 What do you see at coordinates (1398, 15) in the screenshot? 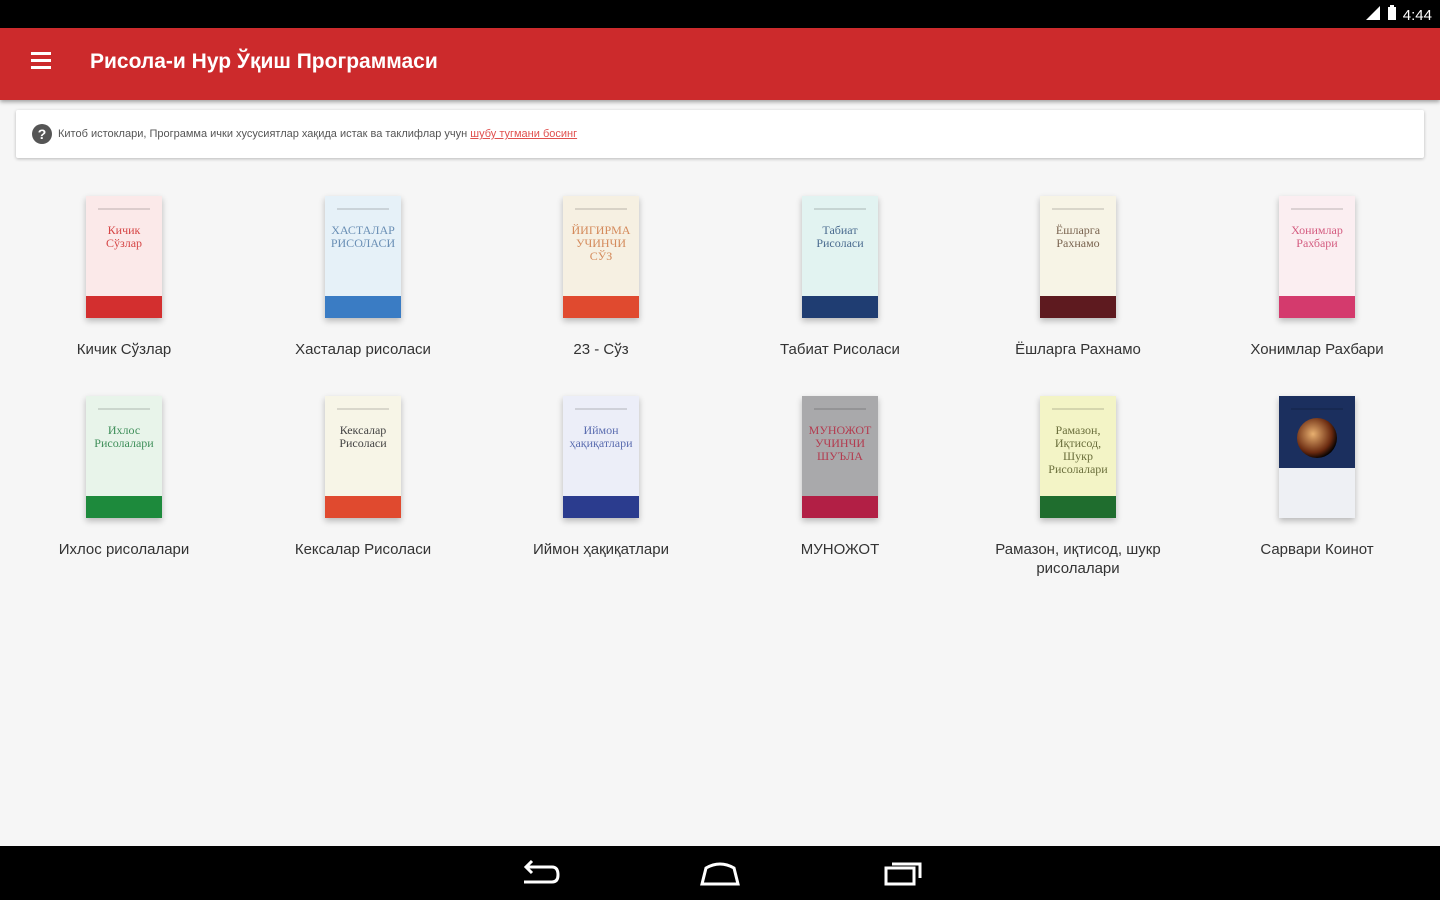
I see `status-icons: 4:44` at bounding box center [1398, 15].